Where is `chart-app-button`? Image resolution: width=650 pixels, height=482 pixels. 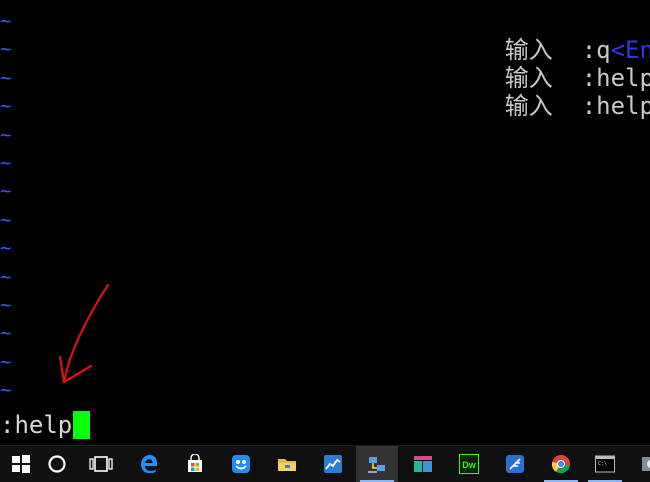
chart-app-button is located at coordinates (333, 464).